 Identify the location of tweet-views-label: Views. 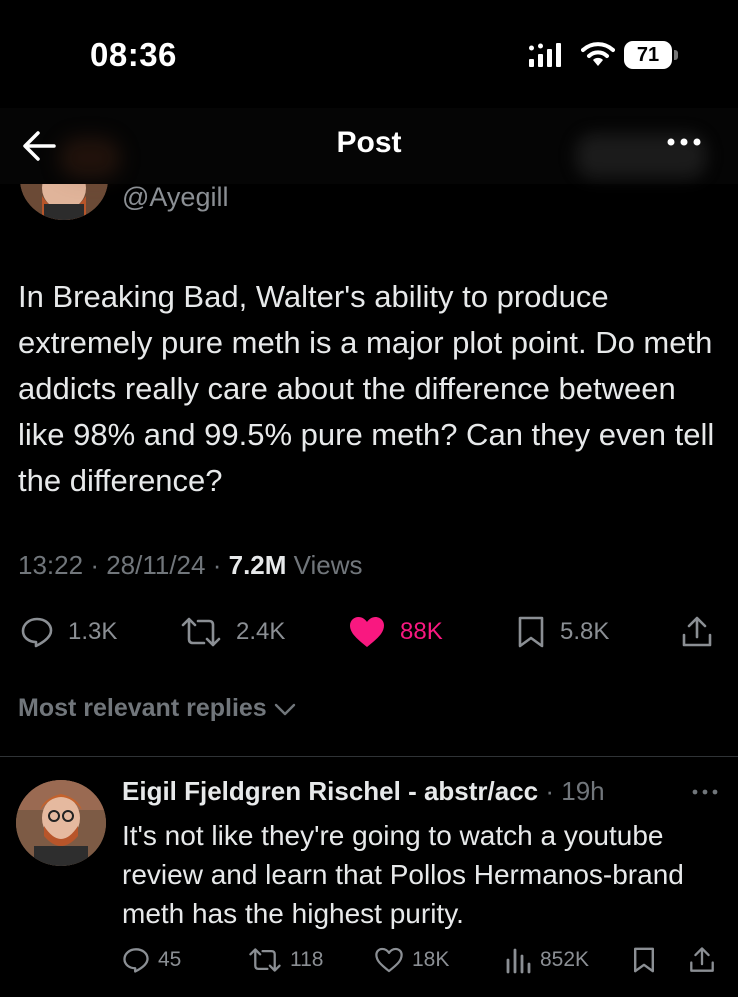
(328, 565).